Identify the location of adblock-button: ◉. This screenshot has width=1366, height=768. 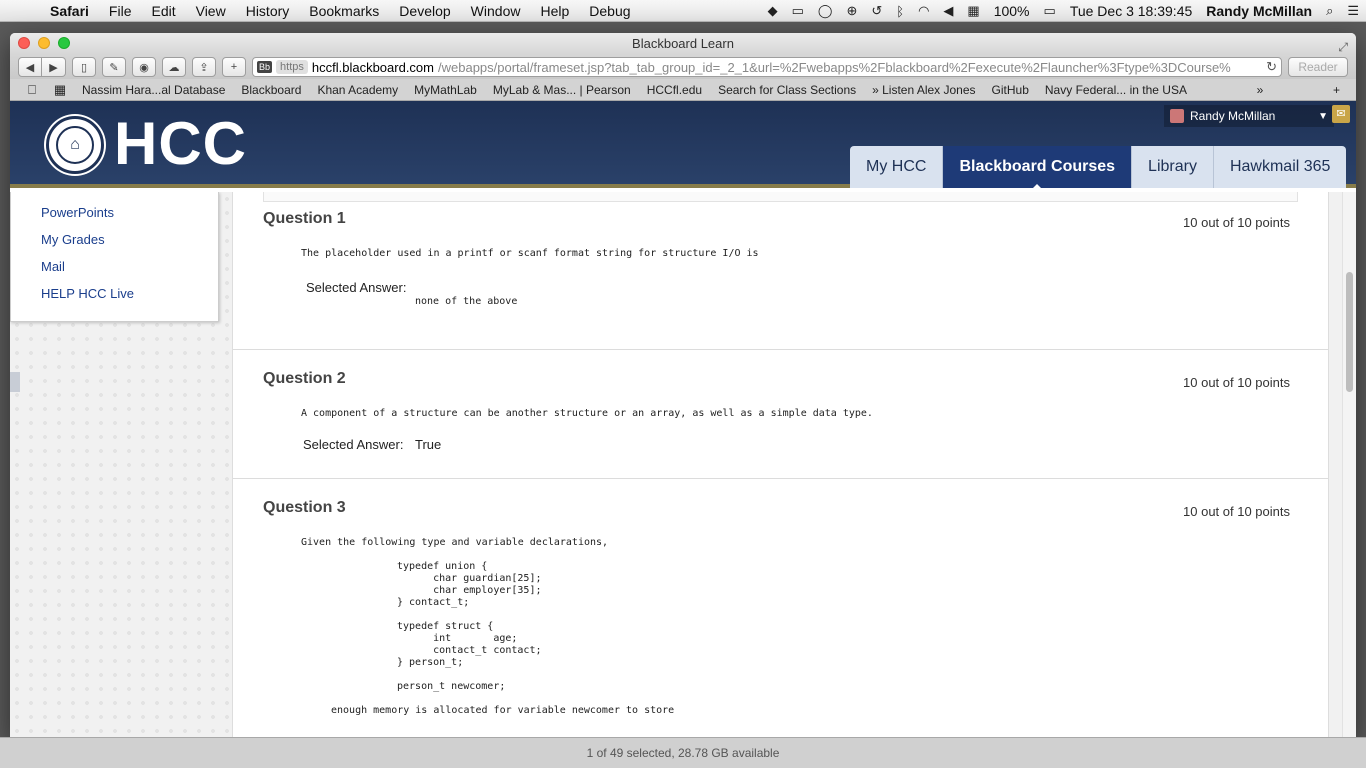
(144, 67).